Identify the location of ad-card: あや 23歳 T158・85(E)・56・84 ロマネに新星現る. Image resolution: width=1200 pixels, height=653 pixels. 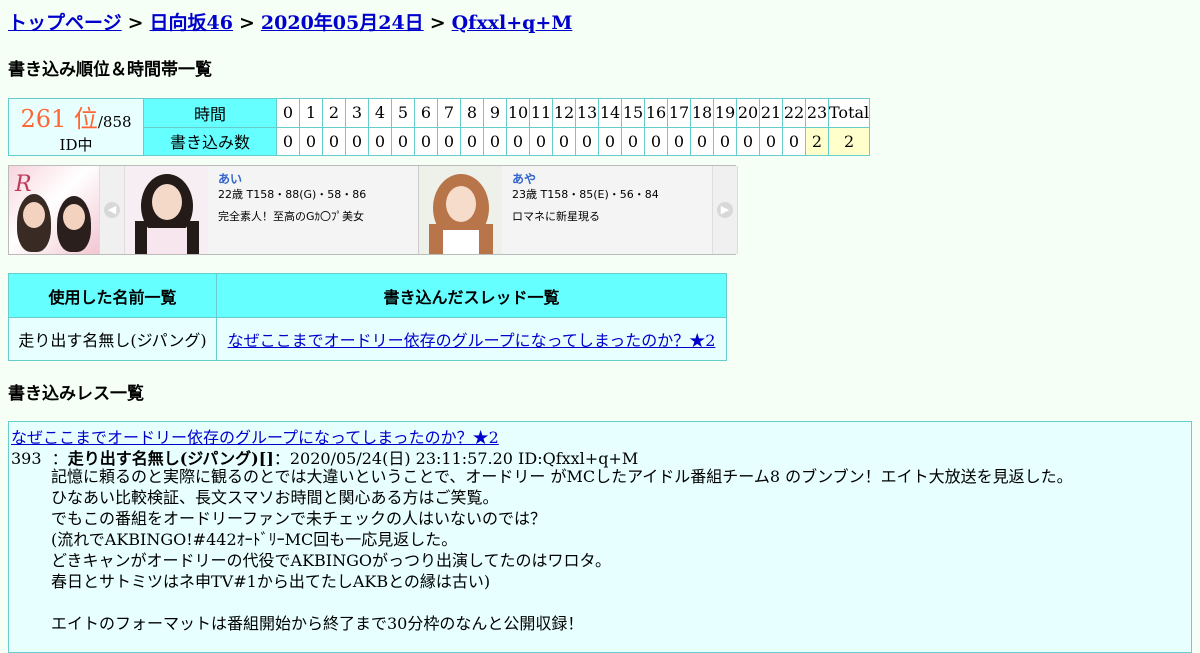
(566, 210).